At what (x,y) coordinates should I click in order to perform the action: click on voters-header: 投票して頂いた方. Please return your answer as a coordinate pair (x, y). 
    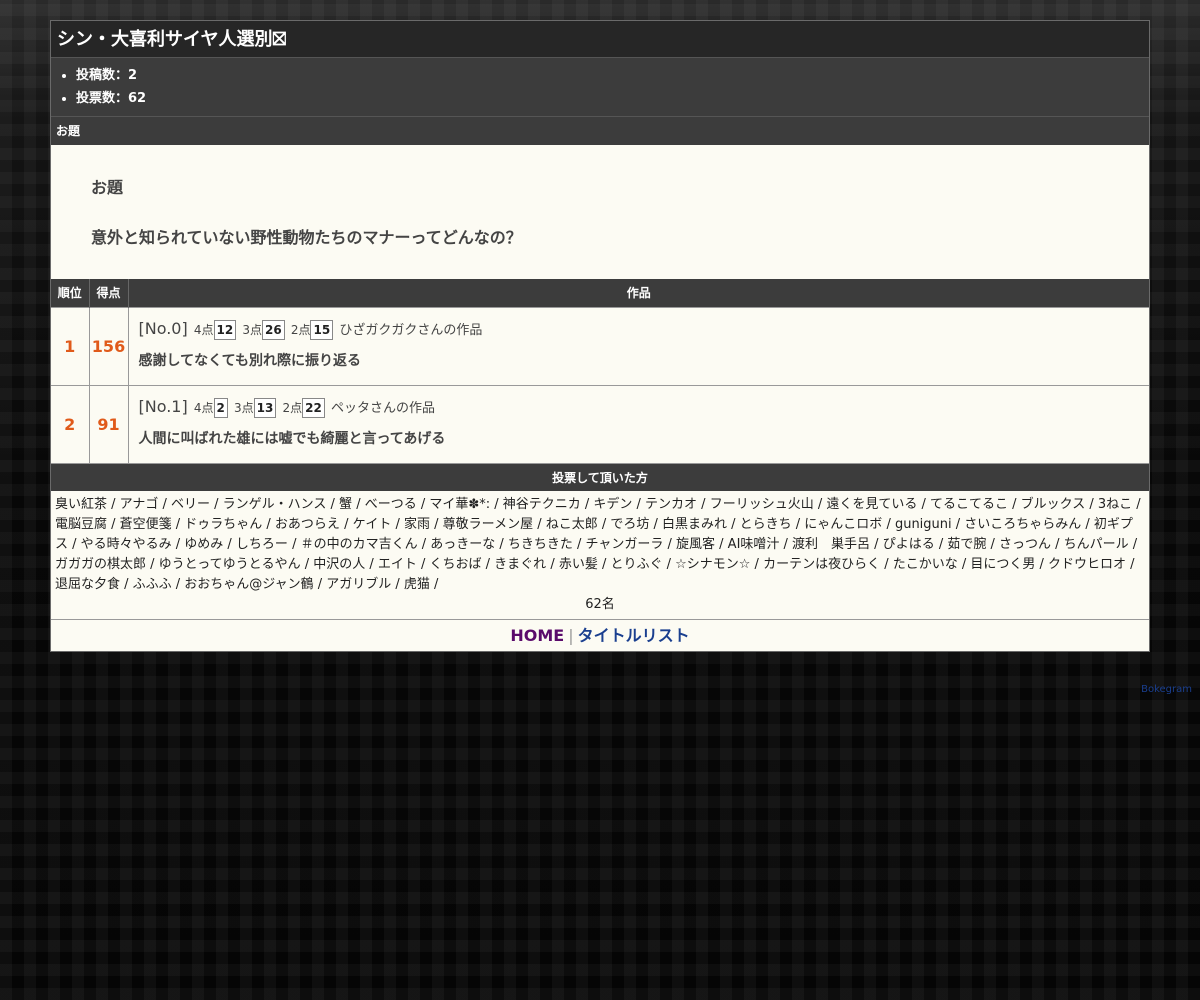
    Looking at the image, I should click on (600, 477).